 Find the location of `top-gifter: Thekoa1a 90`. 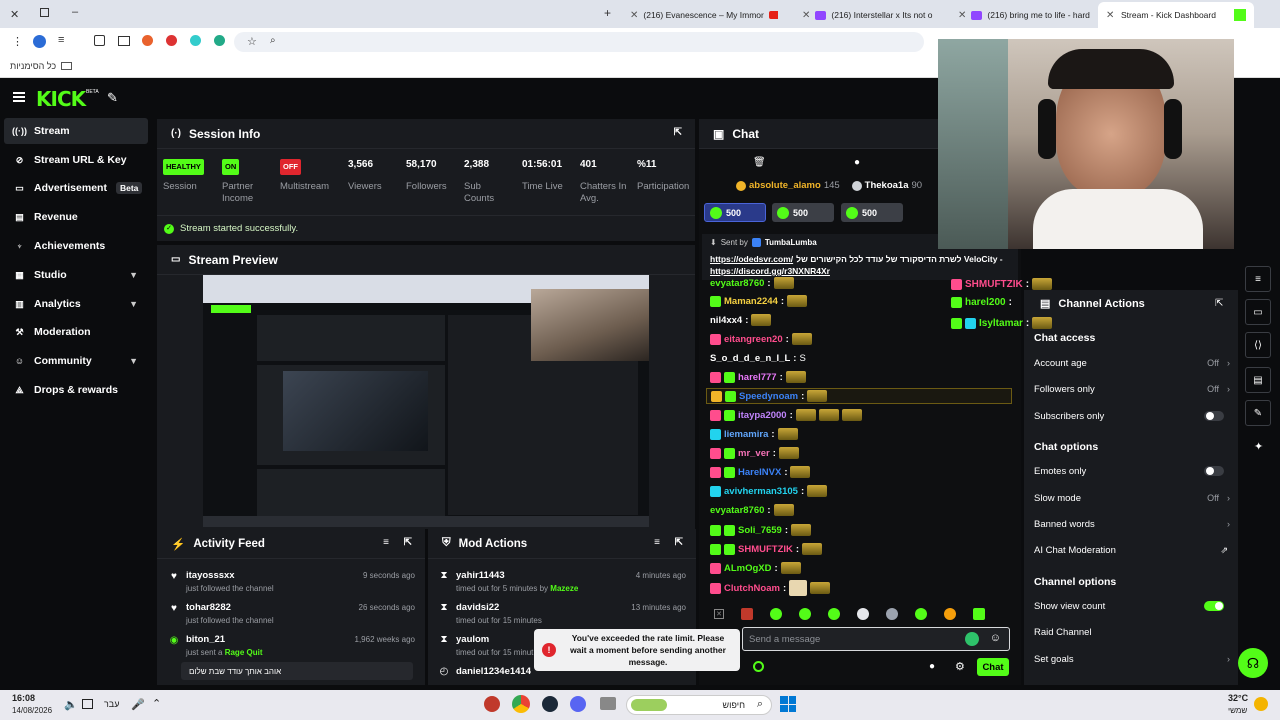

top-gifter: Thekoa1a 90 is located at coordinates (886, 185).